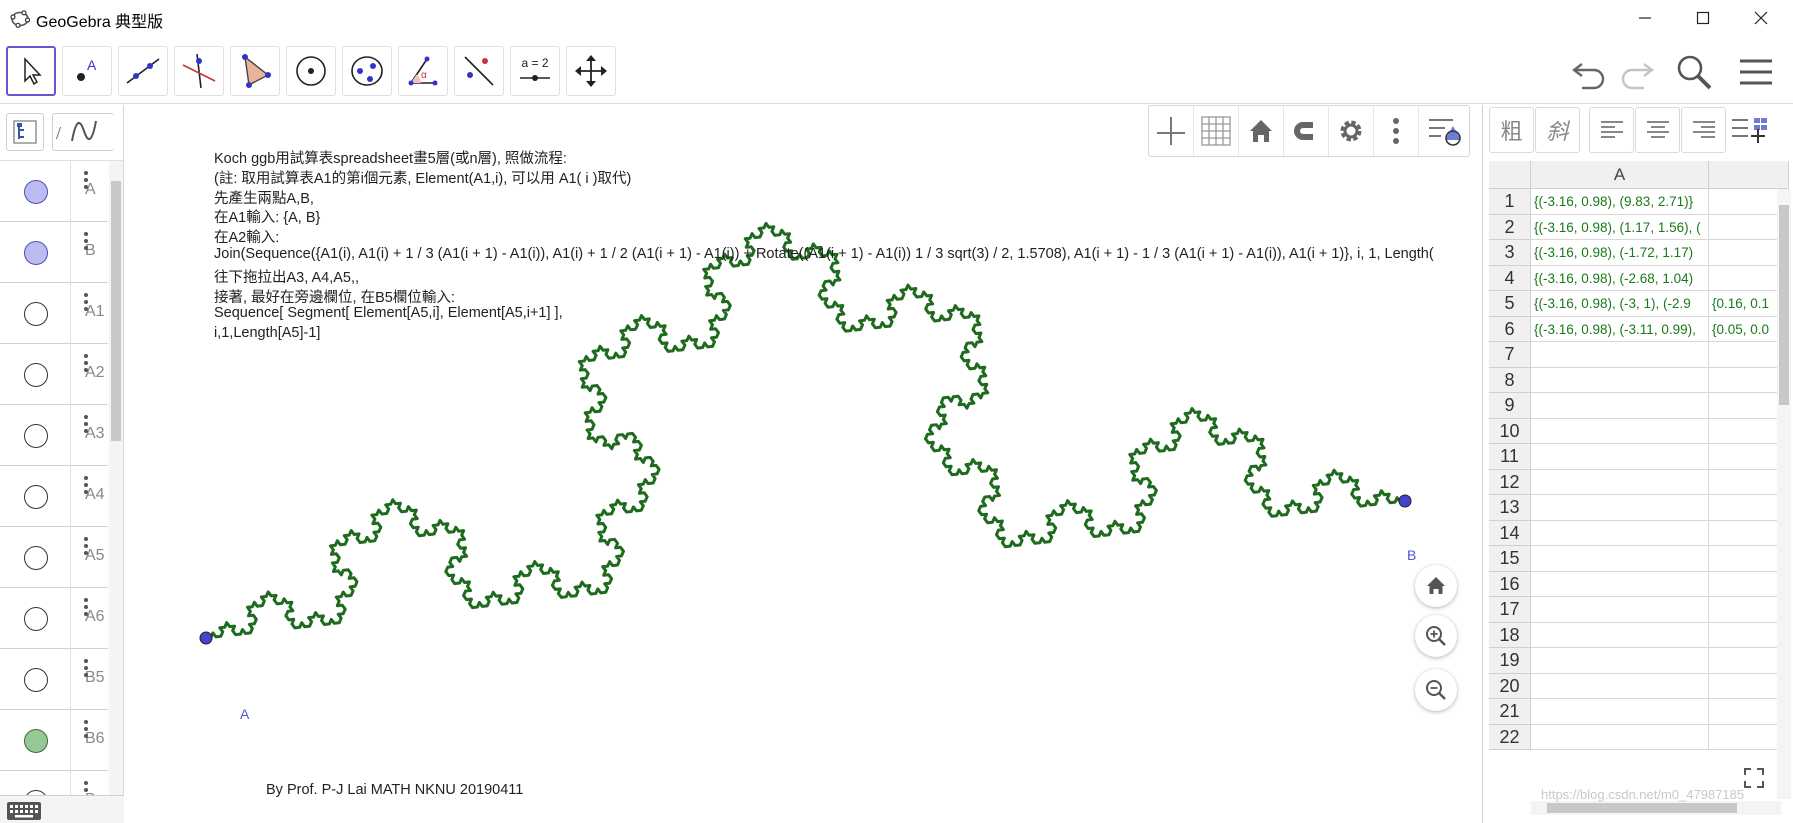  Describe the element at coordinates (1510, 431) in the screenshot. I see `row-header: 10` at that location.